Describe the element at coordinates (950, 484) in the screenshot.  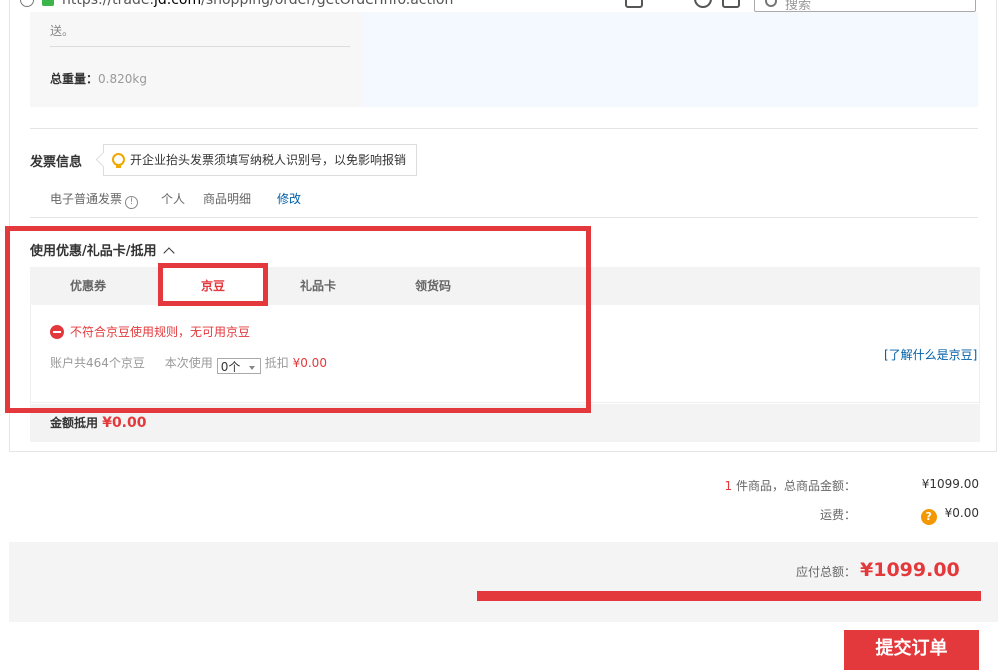
I see `items-total-value: ¥1099.00` at that location.